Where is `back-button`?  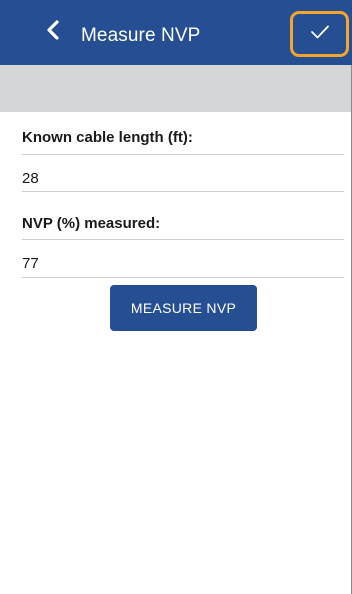 back-button is located at coordinates (53, 32).